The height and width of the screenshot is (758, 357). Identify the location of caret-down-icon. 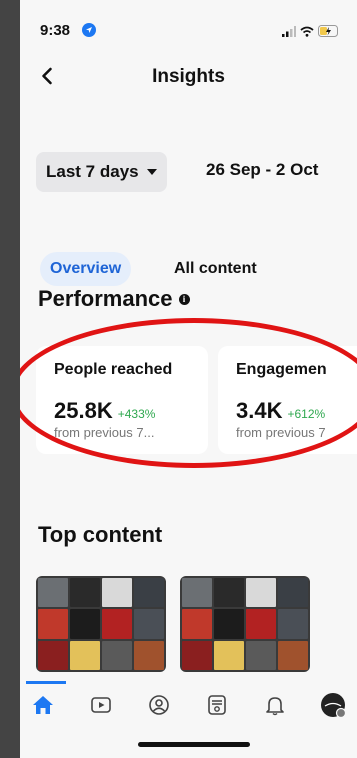
(151, 172).